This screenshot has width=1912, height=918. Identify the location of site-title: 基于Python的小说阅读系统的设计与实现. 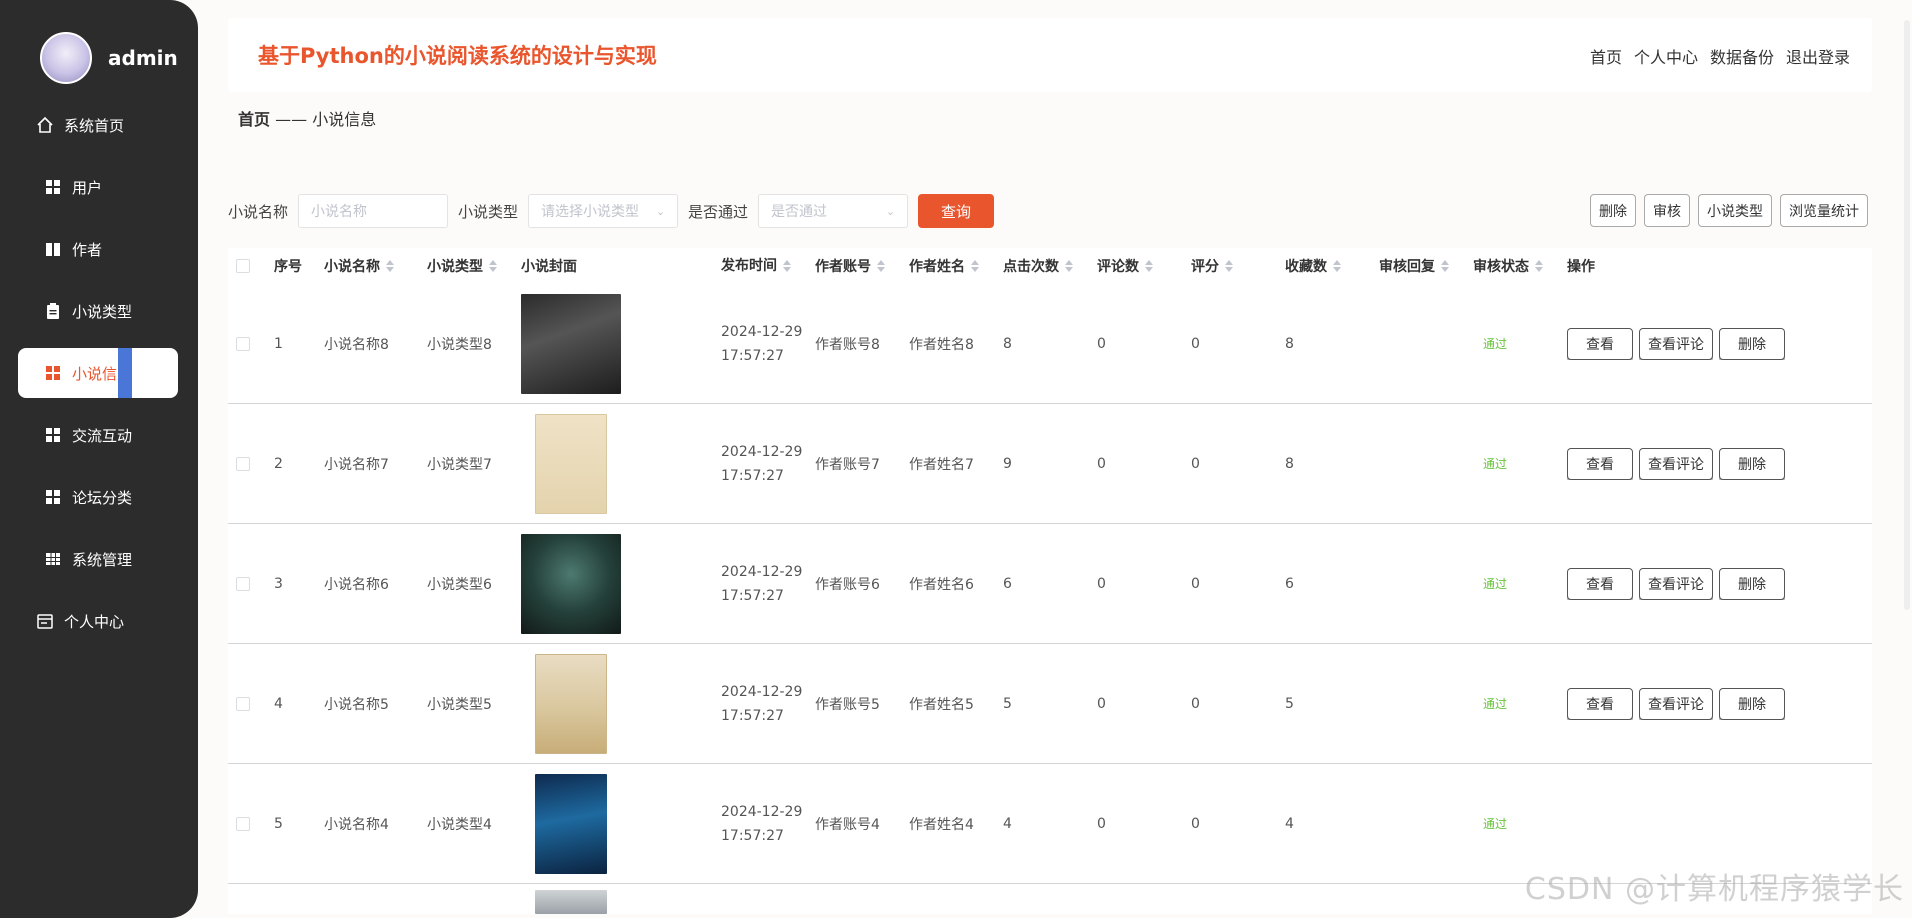
(457, 56).